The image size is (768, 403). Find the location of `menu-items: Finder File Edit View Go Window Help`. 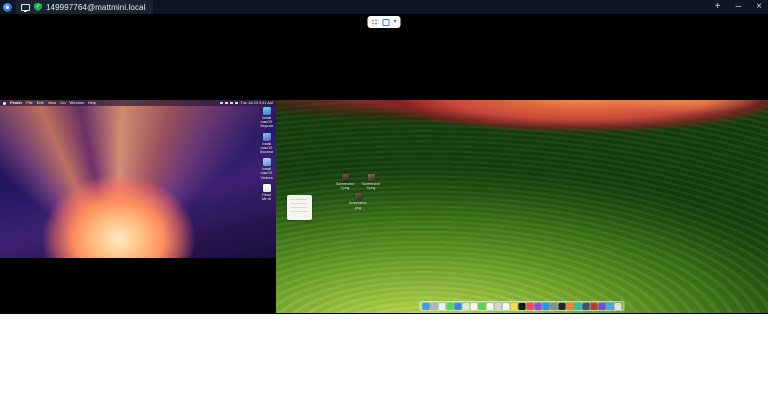

menu-items: Finder File Edit View Go Window Help is located at coordinates (49, 103).